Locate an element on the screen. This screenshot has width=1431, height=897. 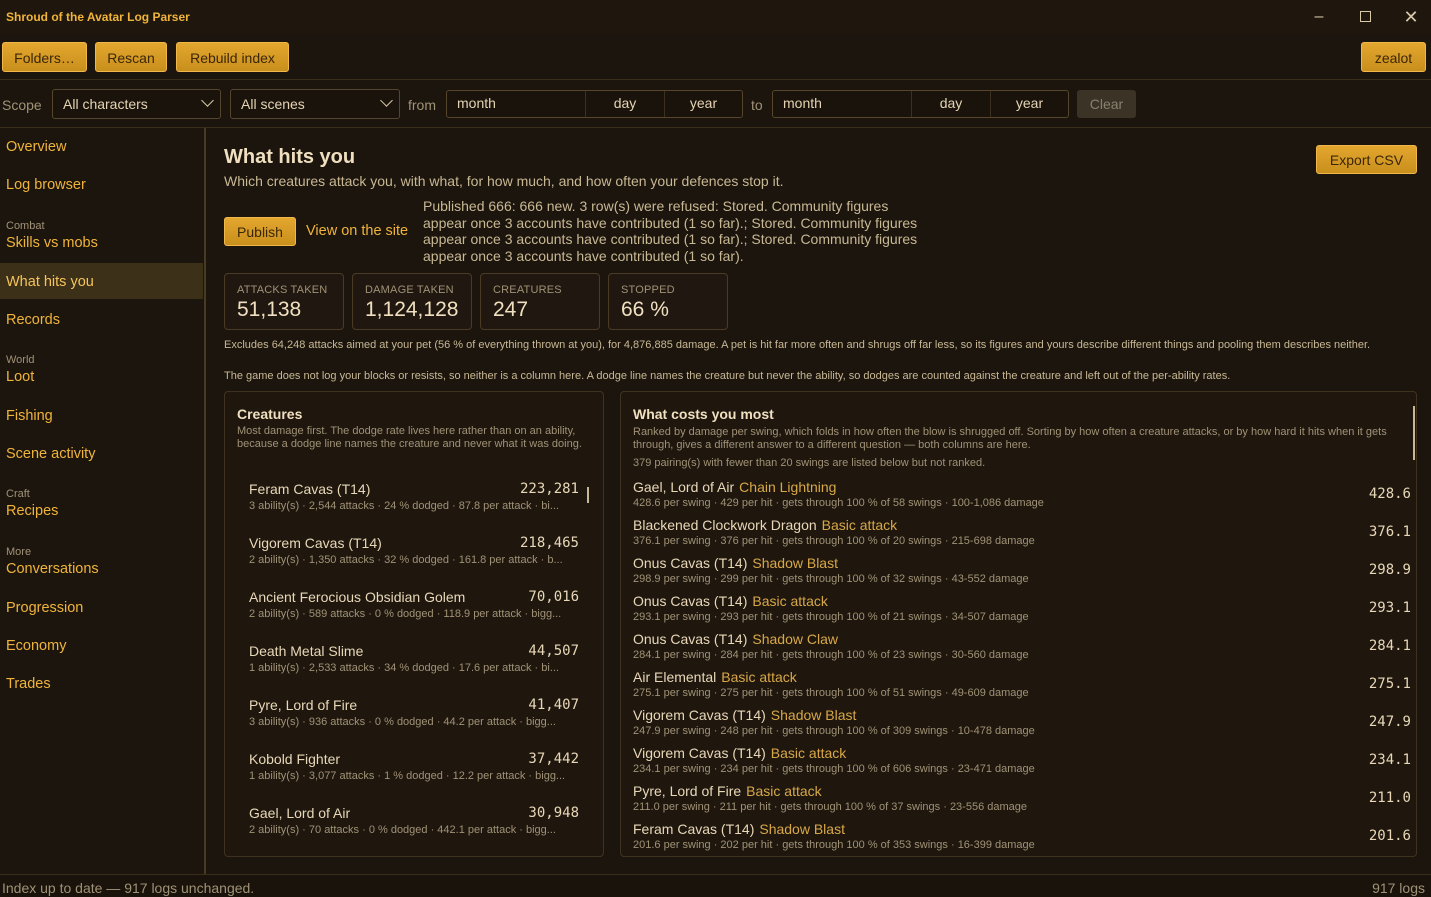
view-on-site-link: View on the site is located at coordinates (357, 231).